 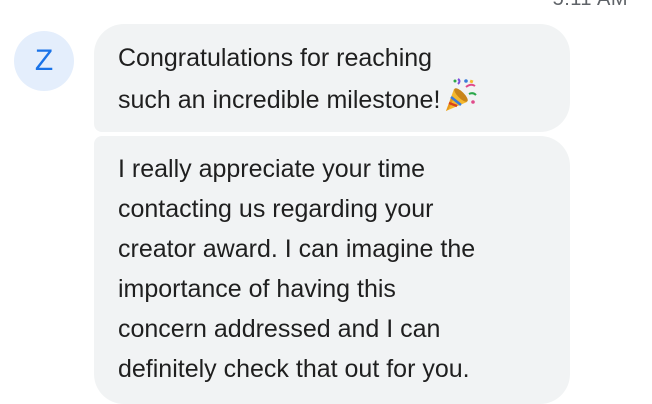 What do you see at coordinates (590, 5) in the screenshot?
I see `message-timestamp: 5:11 AM` at bounding box center [590, 5].